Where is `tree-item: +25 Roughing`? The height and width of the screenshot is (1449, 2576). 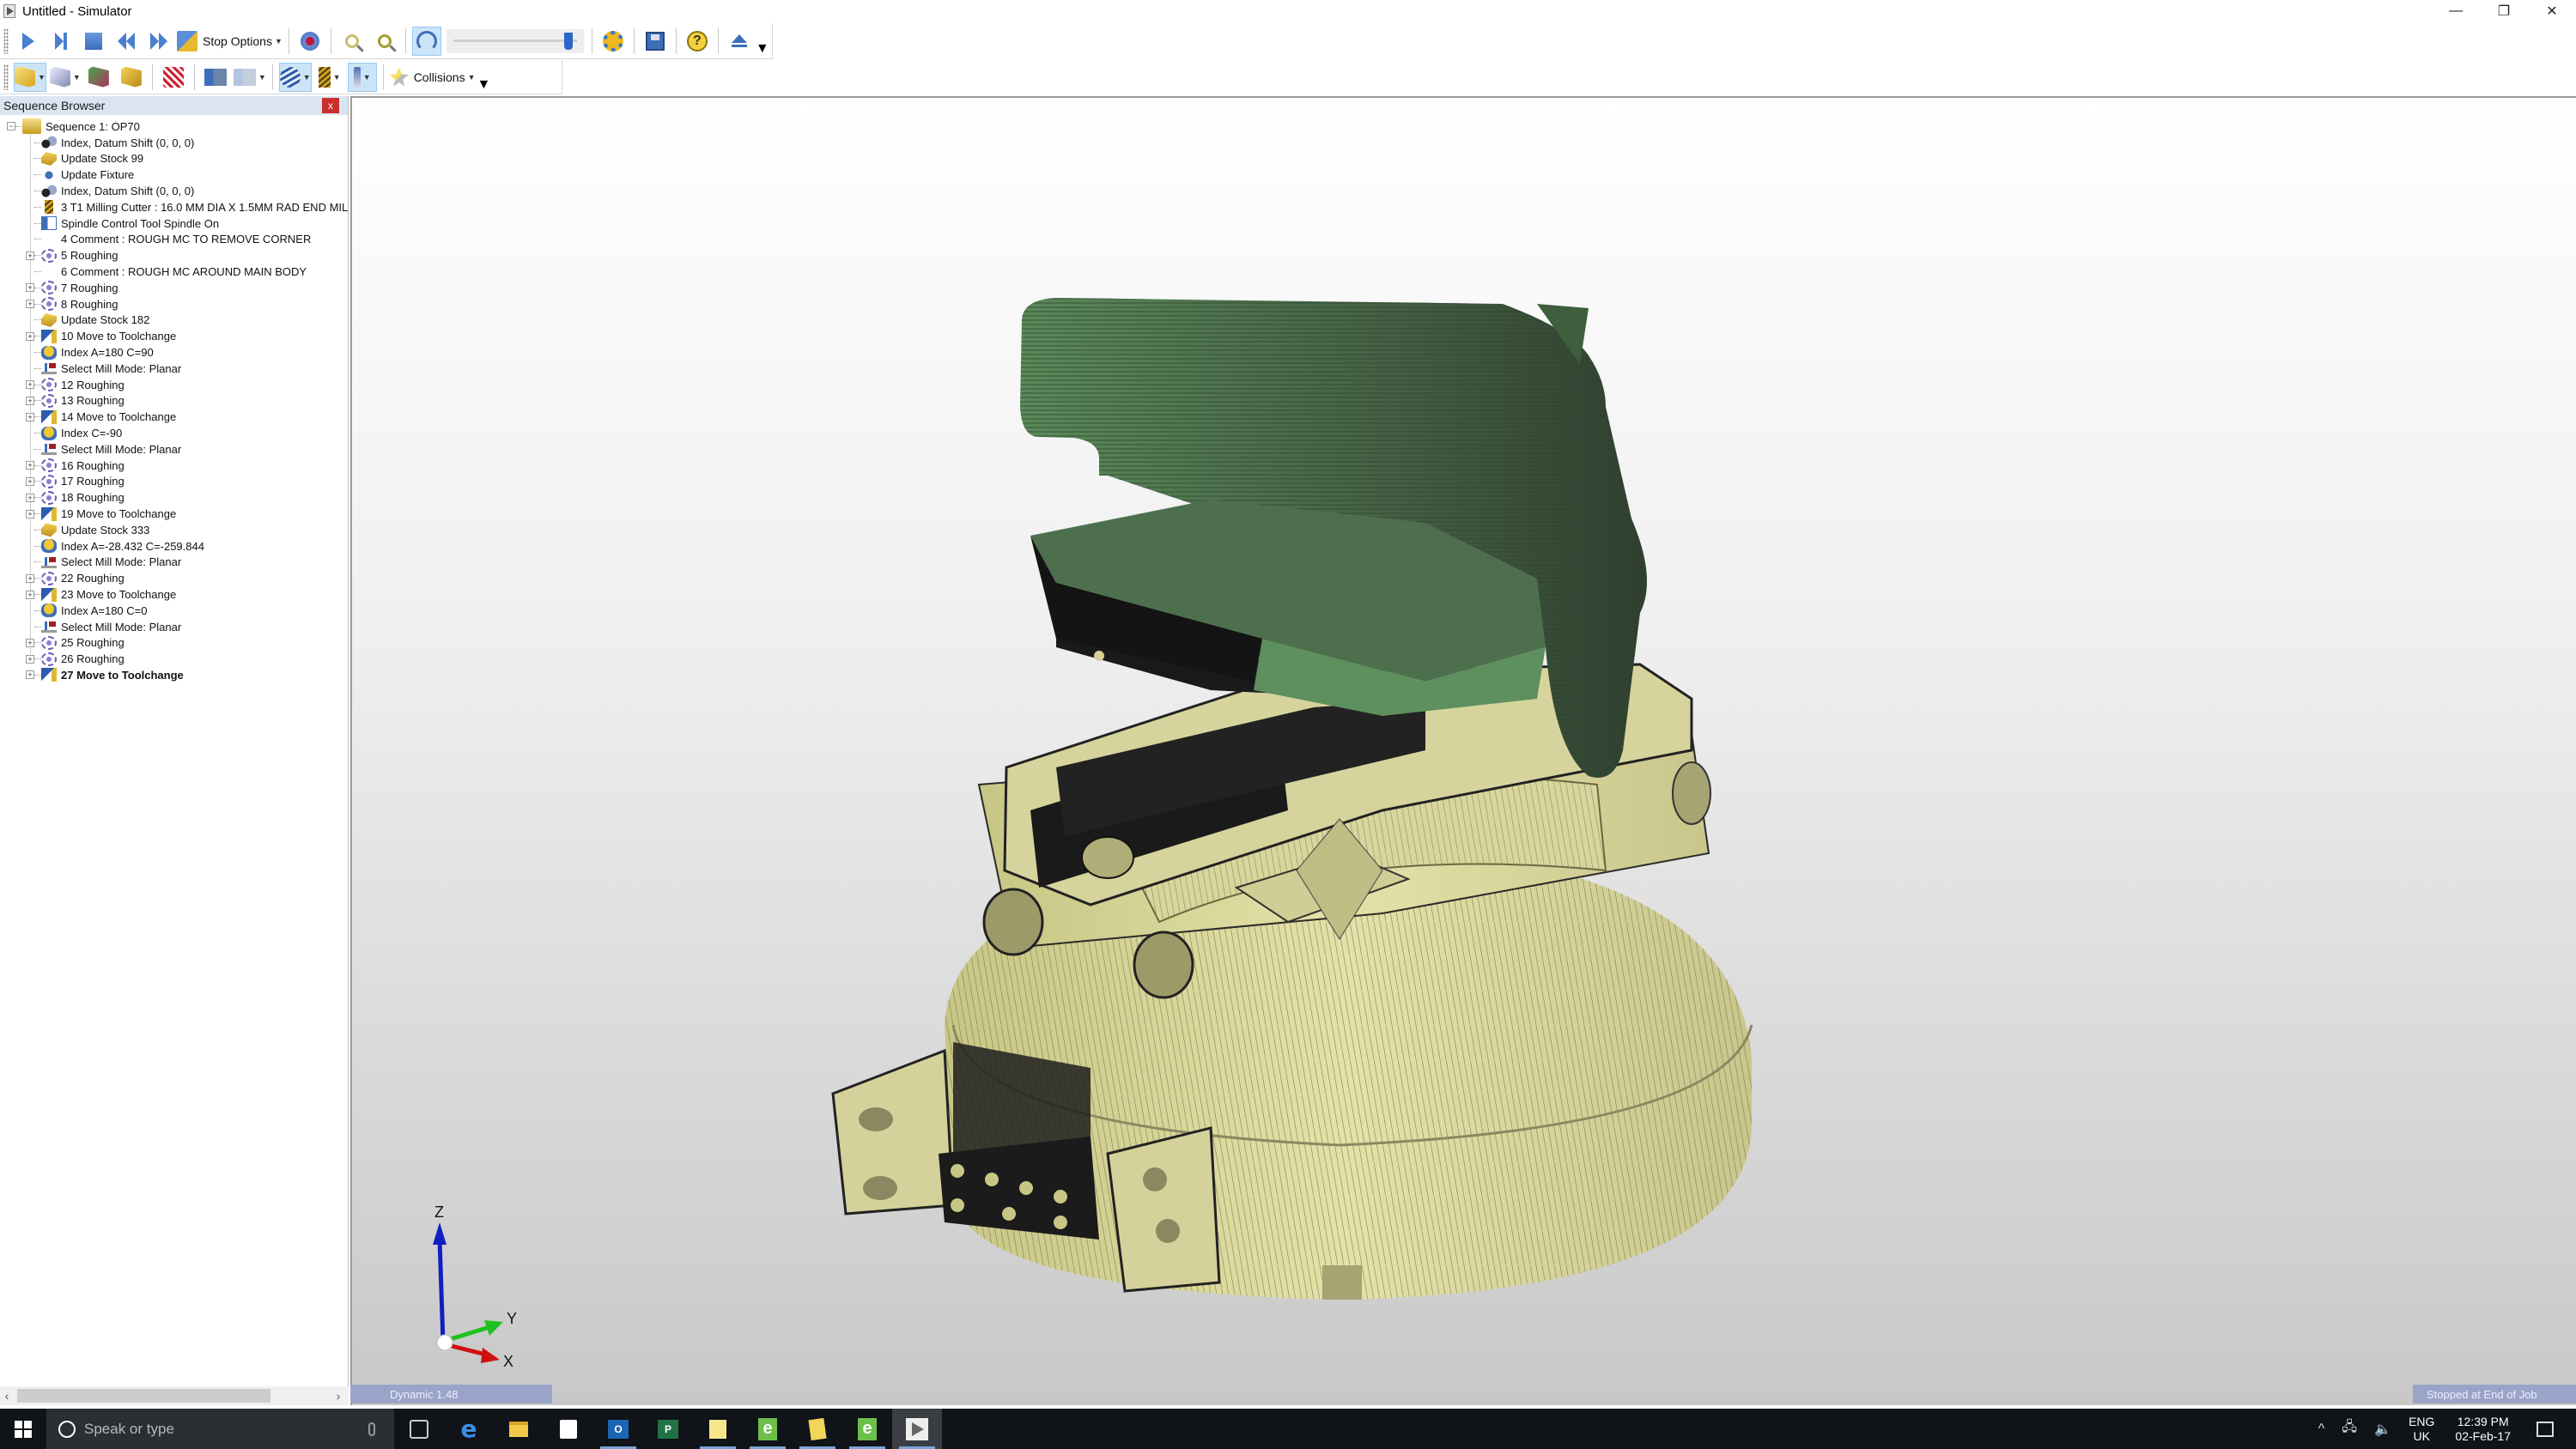 tree-item: +25 Roughing is located at coordinates (174, 643).